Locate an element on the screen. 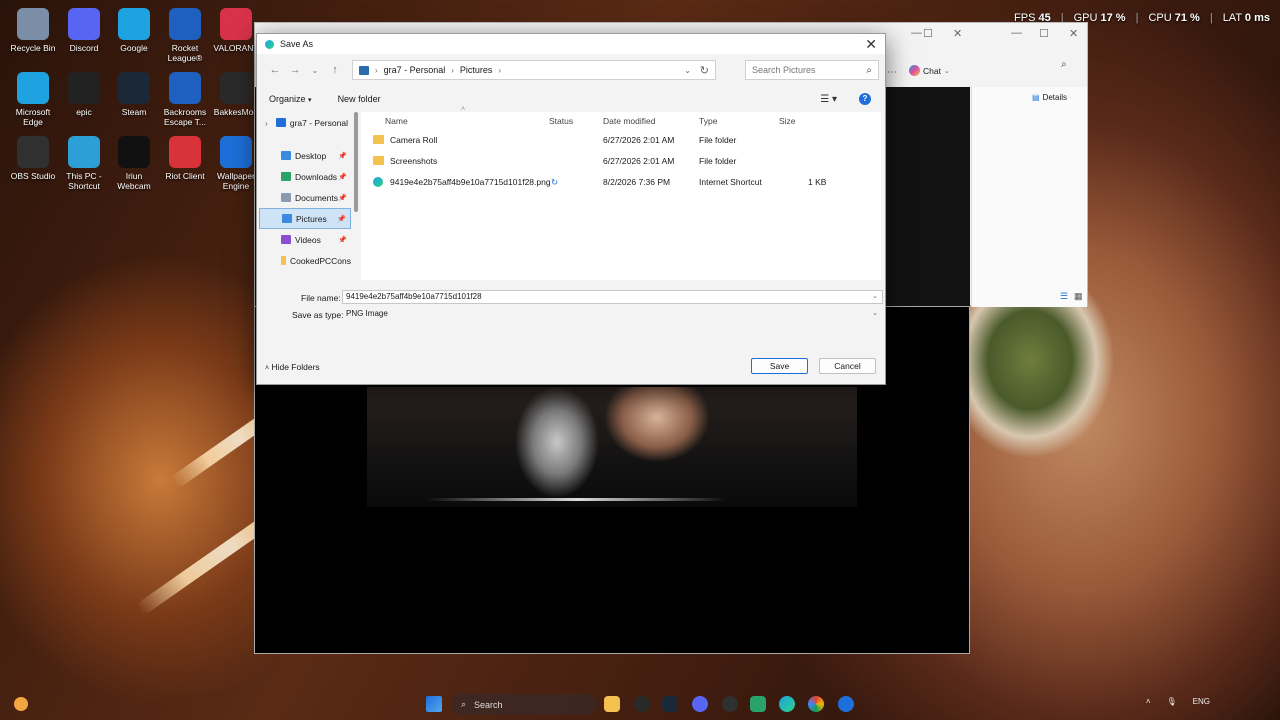  nav-item: Pictures 📌 is located at coordinates (305, 218).